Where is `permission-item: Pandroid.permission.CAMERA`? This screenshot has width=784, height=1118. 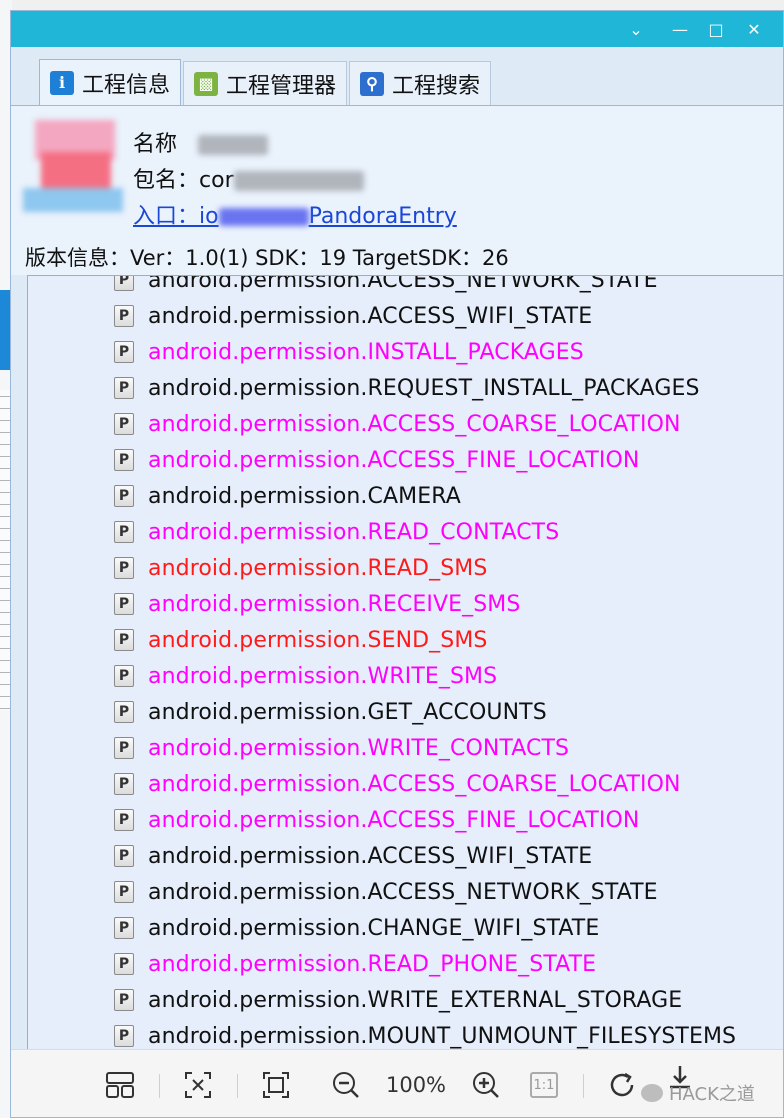
permission-item: Pandroid.permission.CAMERA is located at coordinates (287, 496).